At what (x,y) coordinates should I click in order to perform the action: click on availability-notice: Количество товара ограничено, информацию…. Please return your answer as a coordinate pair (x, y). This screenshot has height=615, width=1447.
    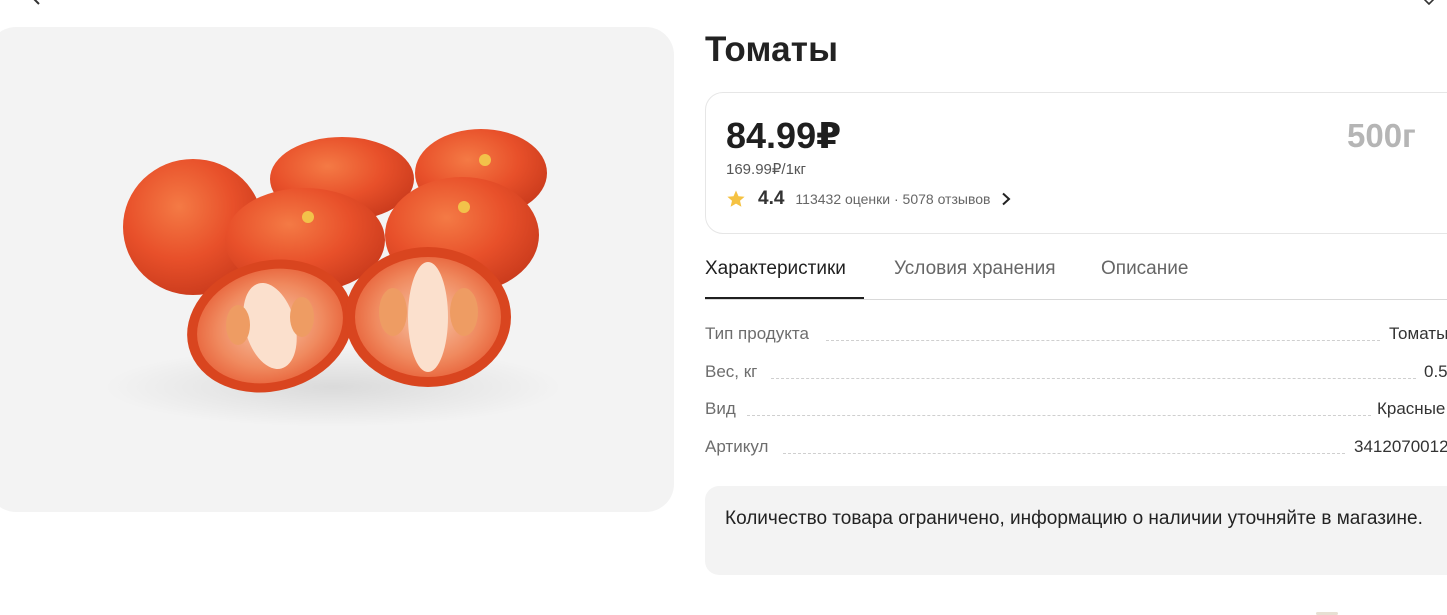
    Looking at the image, I should click on (1076, 530).